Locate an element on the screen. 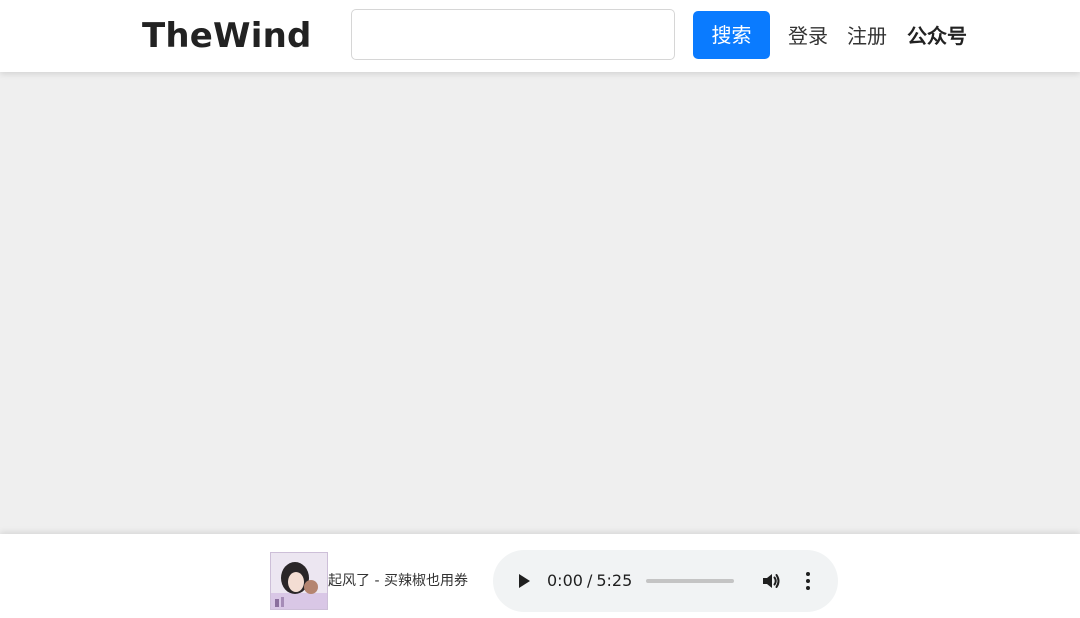  volume-button is located at coordinates (771, 581).